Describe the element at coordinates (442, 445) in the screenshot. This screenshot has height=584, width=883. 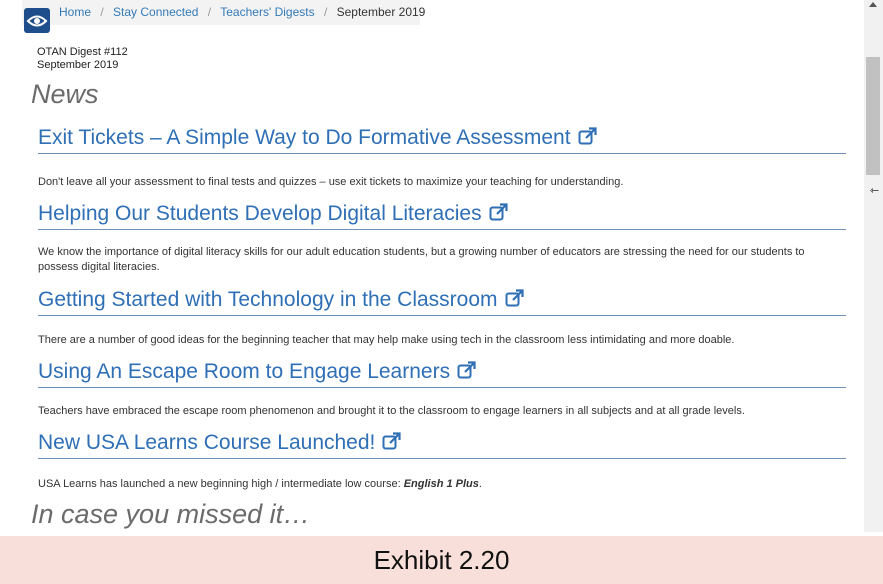
I see `article-title-usa-learns: New USA Learns Course Launched!` at that location.